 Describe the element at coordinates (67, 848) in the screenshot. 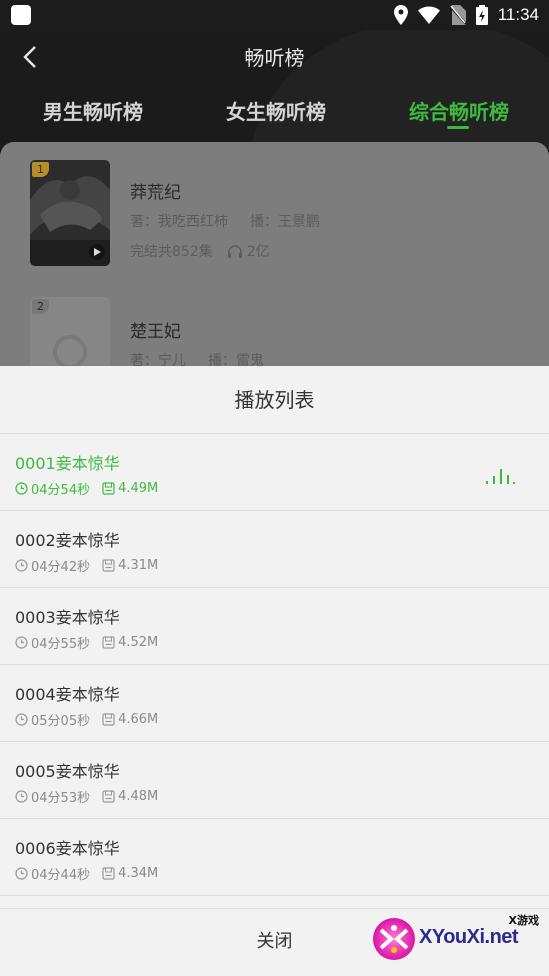

I see `episode-name: 0006妾本惊华` at that location.